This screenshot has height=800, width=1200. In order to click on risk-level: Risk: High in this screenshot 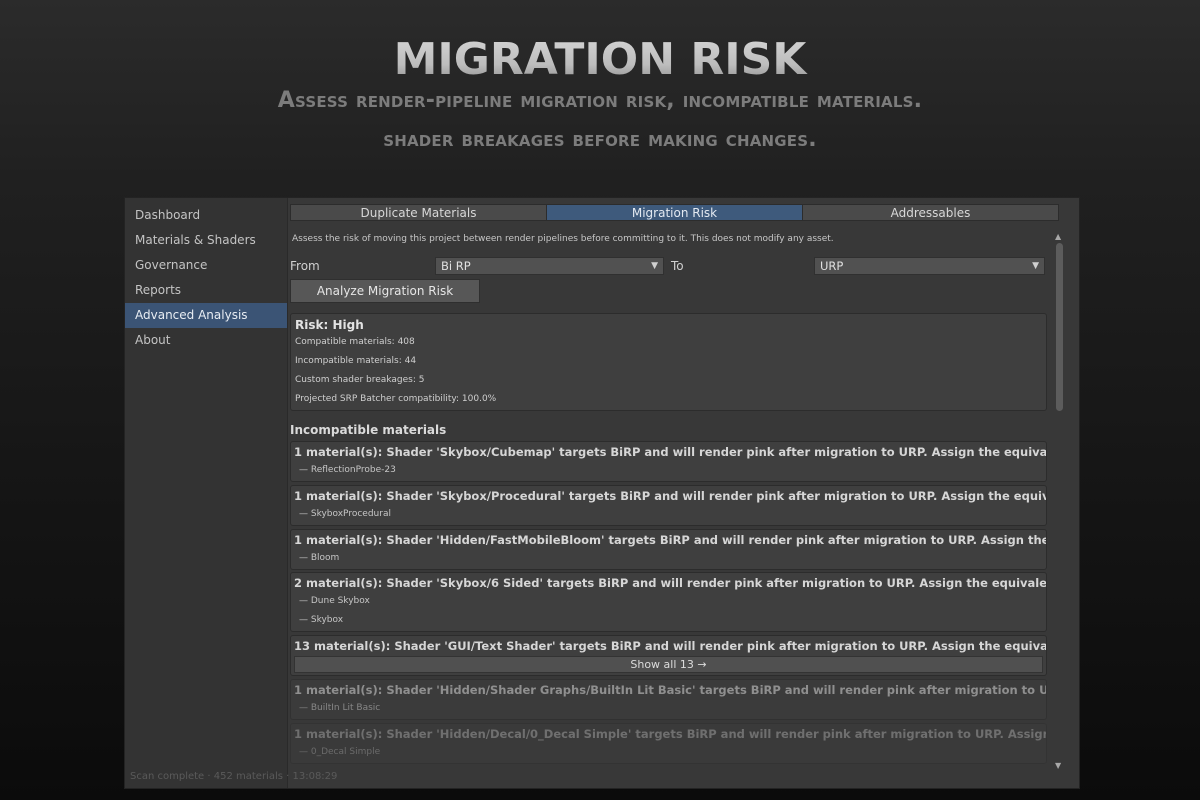, I will do `click(329, 325)`.